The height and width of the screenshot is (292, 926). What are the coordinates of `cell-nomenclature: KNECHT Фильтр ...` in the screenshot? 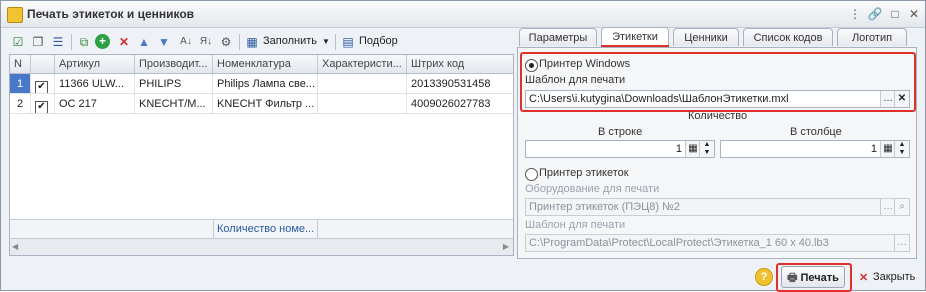 It's located at (265, 104).